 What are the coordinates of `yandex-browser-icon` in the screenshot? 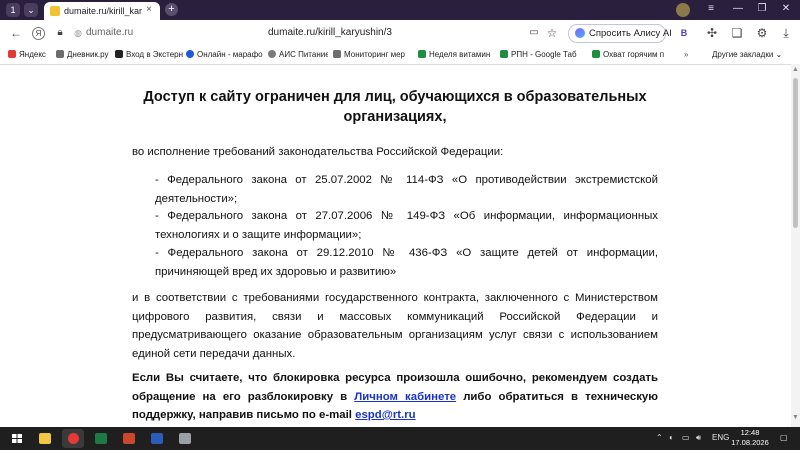 It's located at (73, 438).